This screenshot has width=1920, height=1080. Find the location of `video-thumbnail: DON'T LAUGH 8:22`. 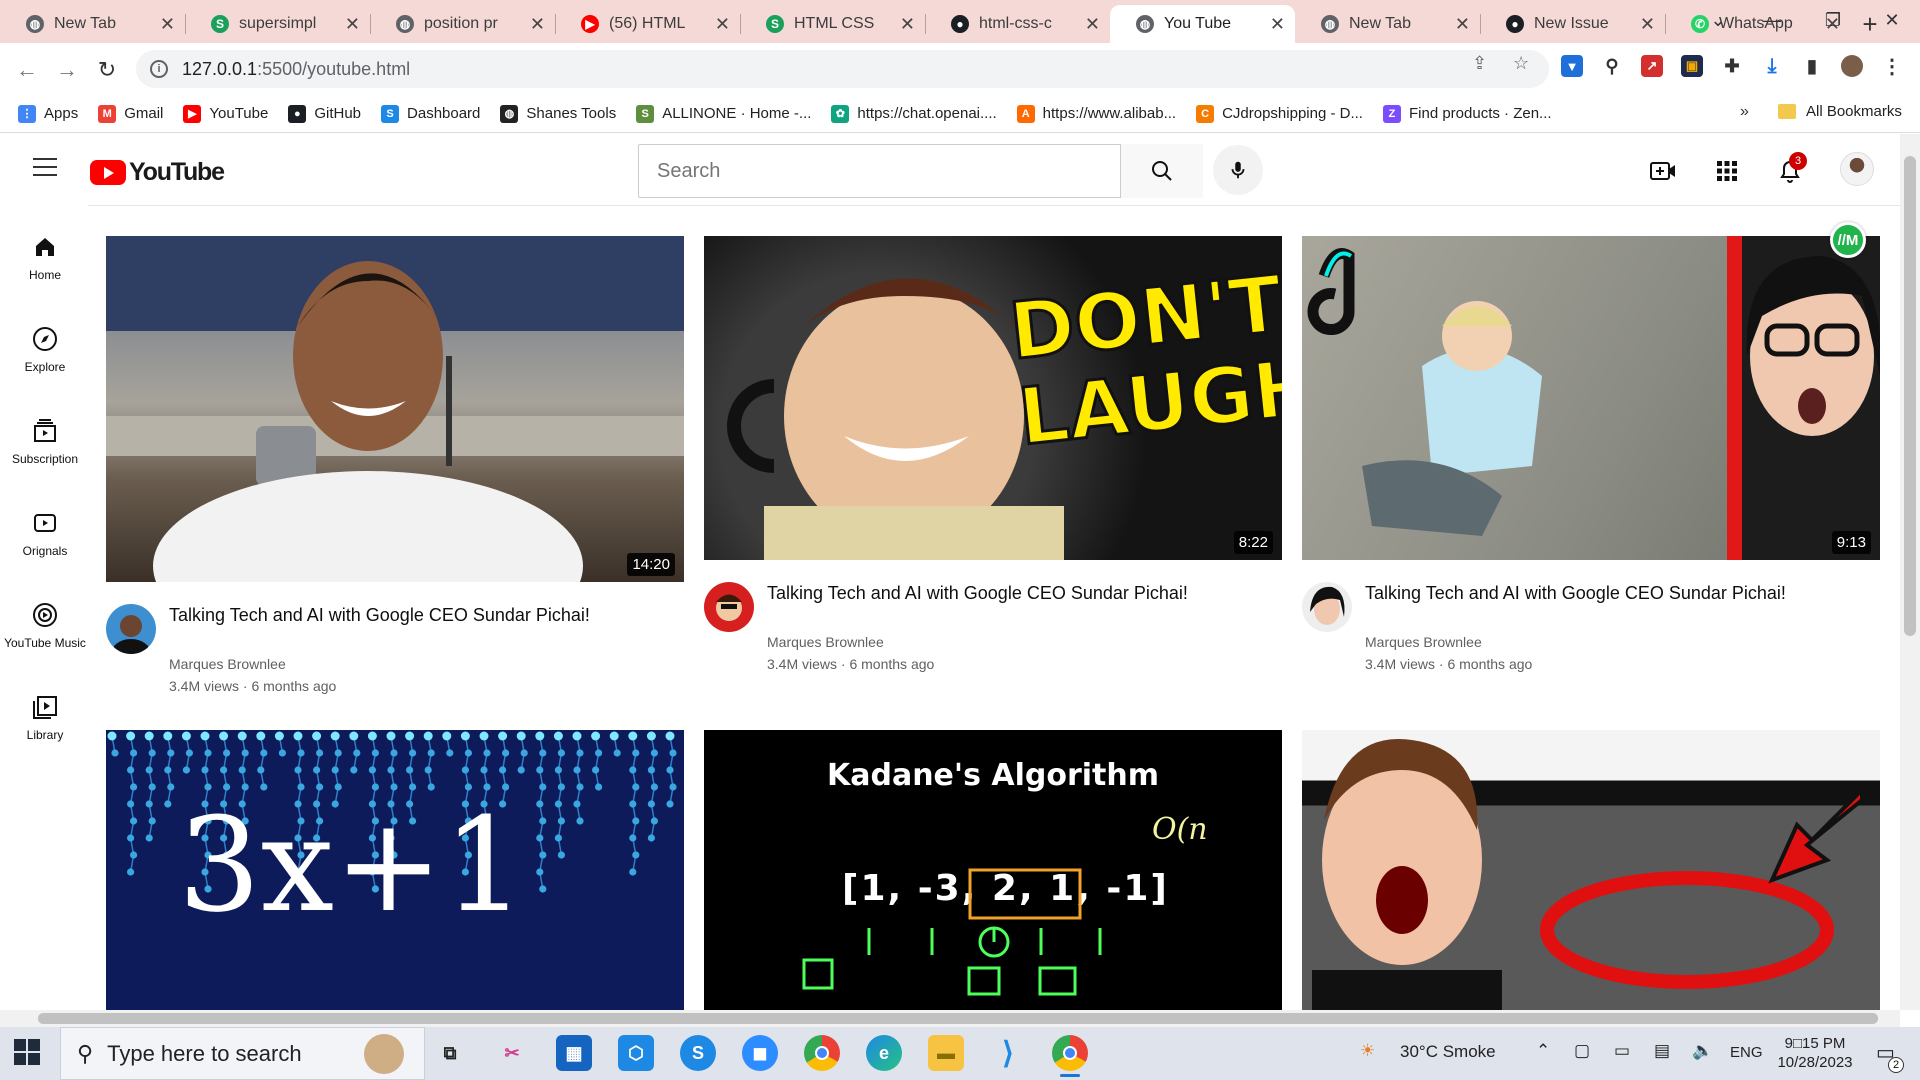

video-thumbnail: DON'T LAUGH 8:22 is located at coordinates (993, 398).